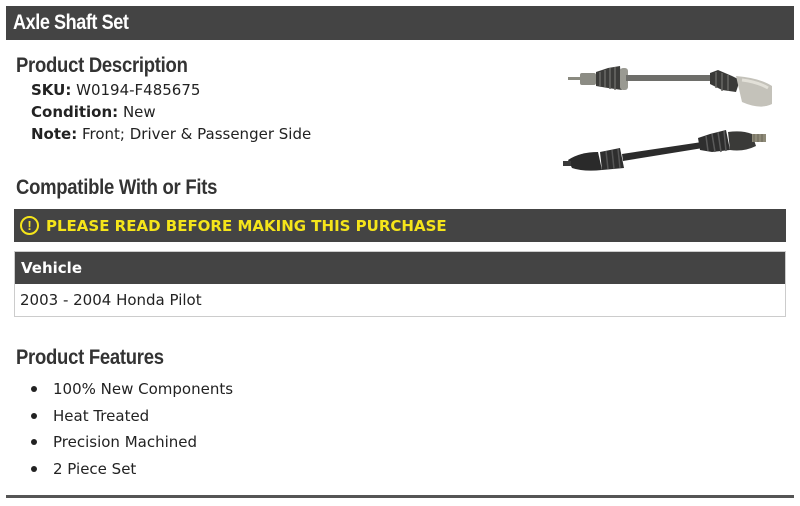  I want to click on page-title: Axle Shaft Set, so click(71, 22).